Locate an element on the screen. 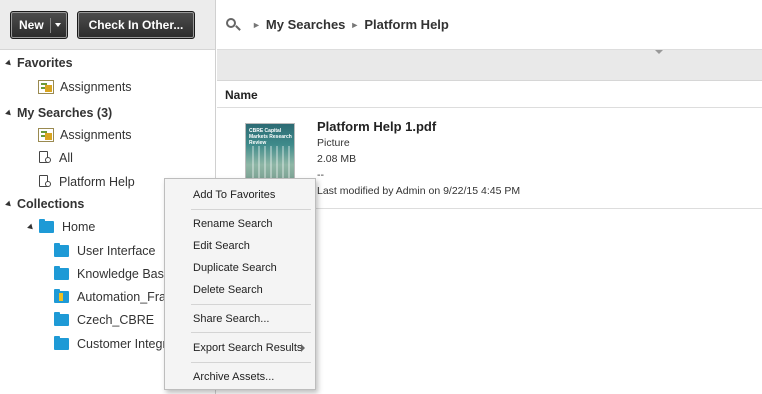  breadcrumb: ► My Searches ► Platform Help is located at coordinates (489, 25).